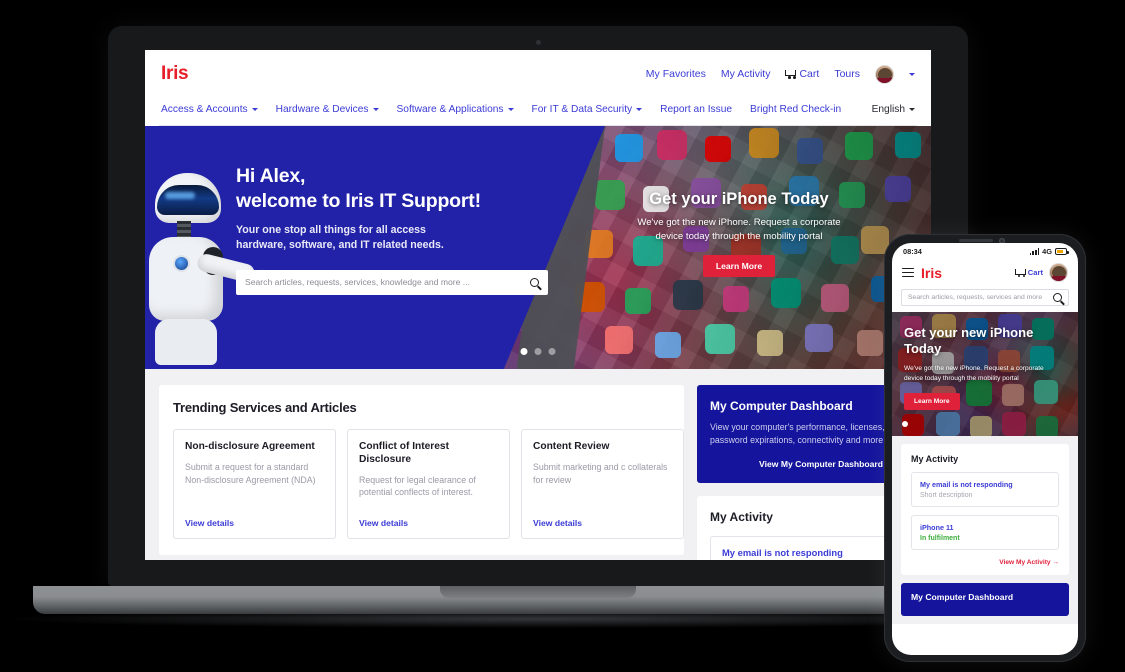  I want to click on phone-carousel-dot-active, so click(905, 424).